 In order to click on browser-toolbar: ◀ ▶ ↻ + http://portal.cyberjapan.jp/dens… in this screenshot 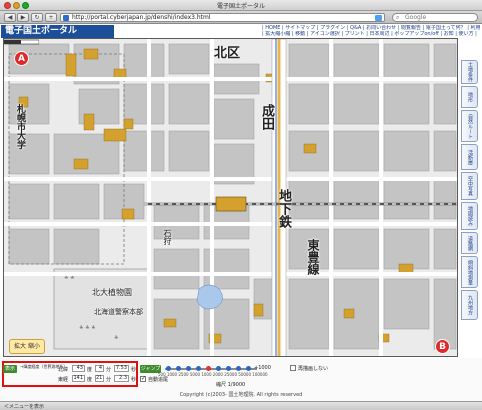, I will do `click(241, 17)`.